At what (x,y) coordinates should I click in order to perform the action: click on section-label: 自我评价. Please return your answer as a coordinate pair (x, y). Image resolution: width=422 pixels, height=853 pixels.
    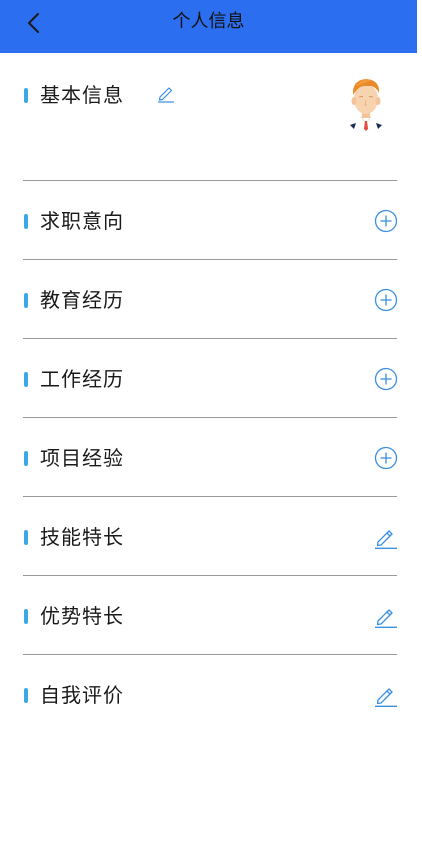
    Looking at the image, I should click on (82, 695).